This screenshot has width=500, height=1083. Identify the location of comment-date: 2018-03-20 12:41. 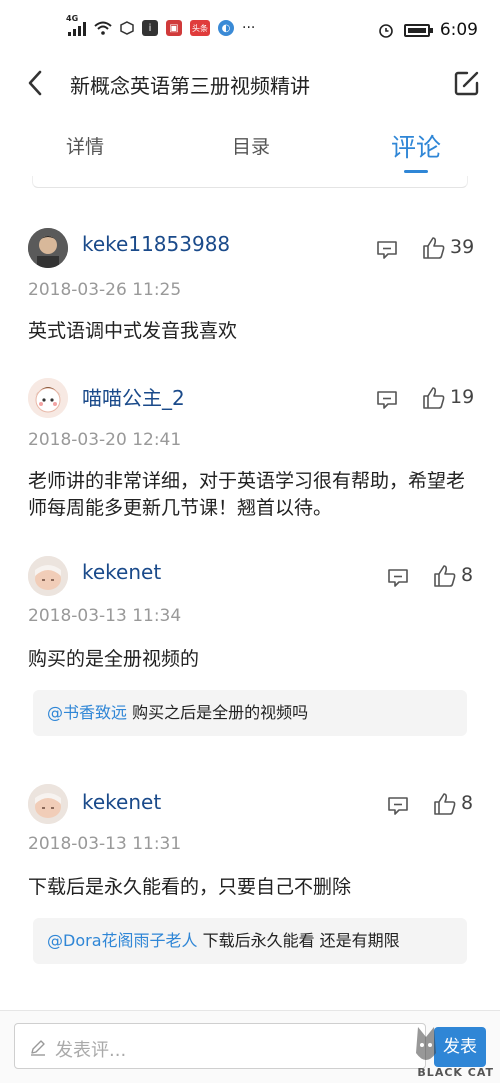
(105, 440).